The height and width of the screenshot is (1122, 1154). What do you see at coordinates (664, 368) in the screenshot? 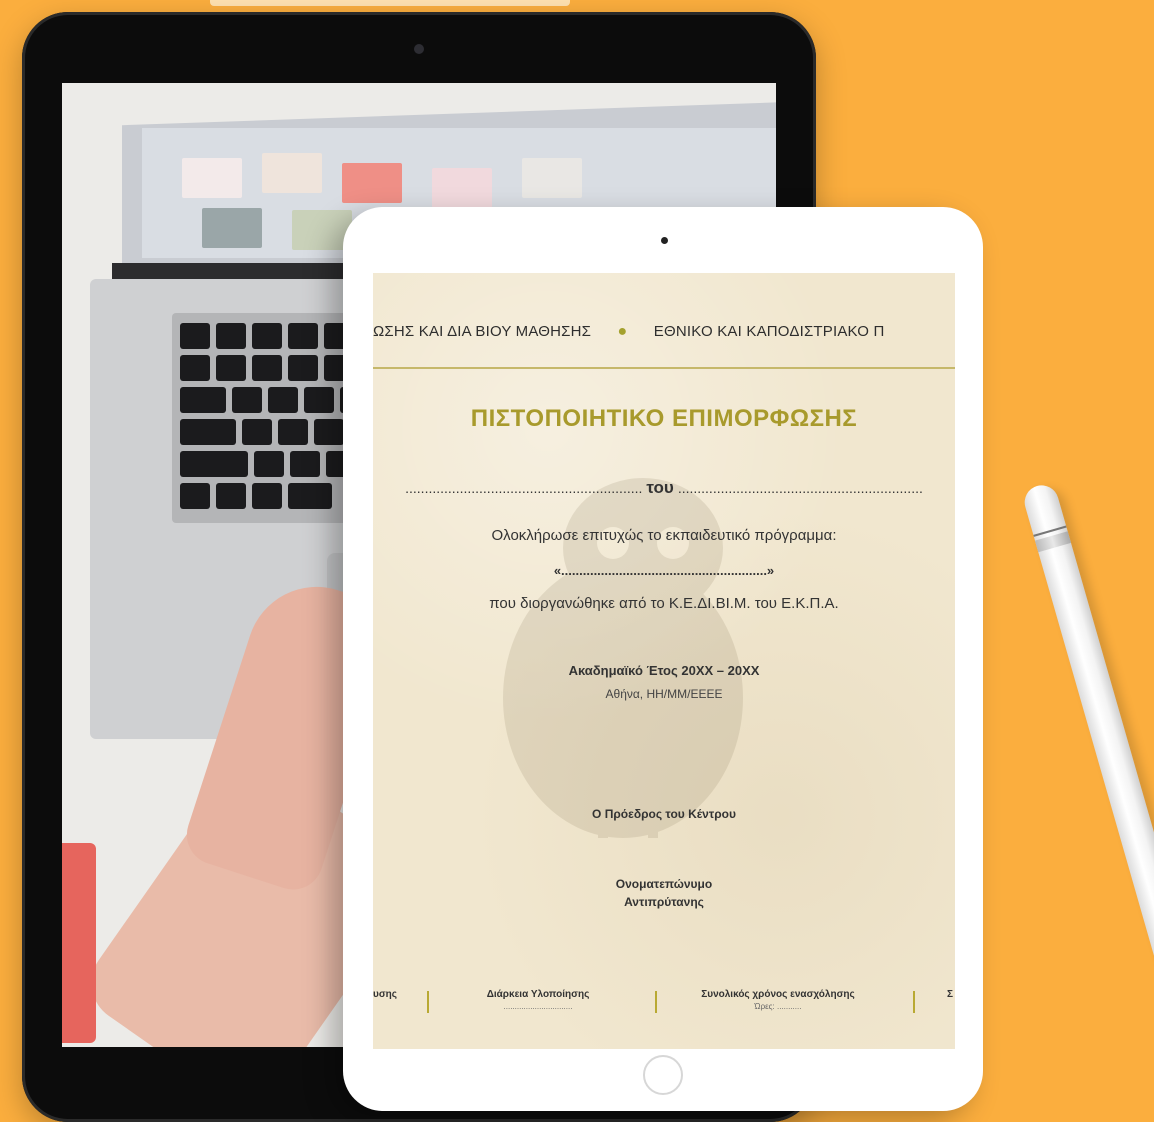
I see `gold-divider` at bounding box center [664, 368].